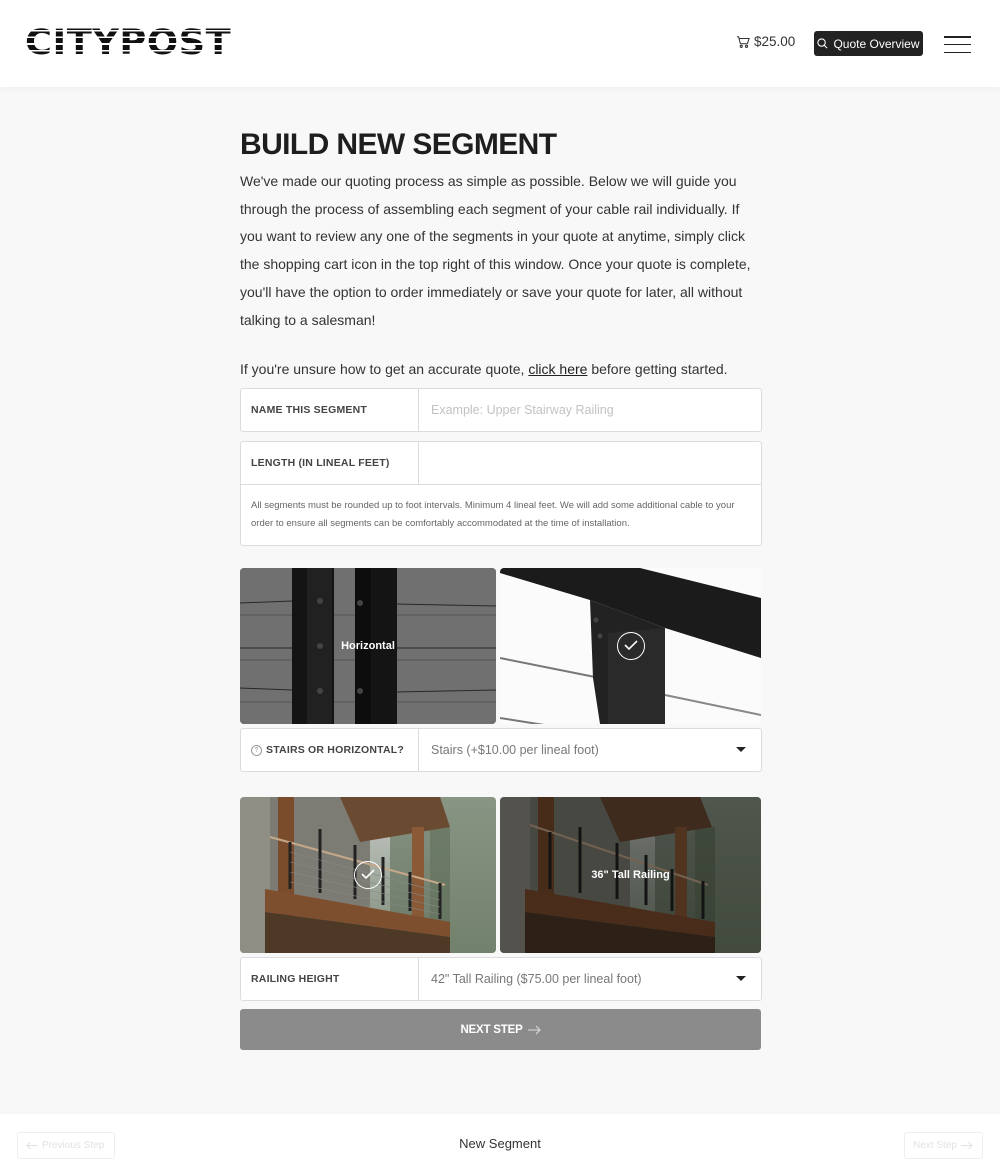 The height and width of the screenshot is (1174, 1000). What do you see at coordinates (775, 41) in the screenshot?
I see `cart-total: $25.00` at bounding box center [775, 41].